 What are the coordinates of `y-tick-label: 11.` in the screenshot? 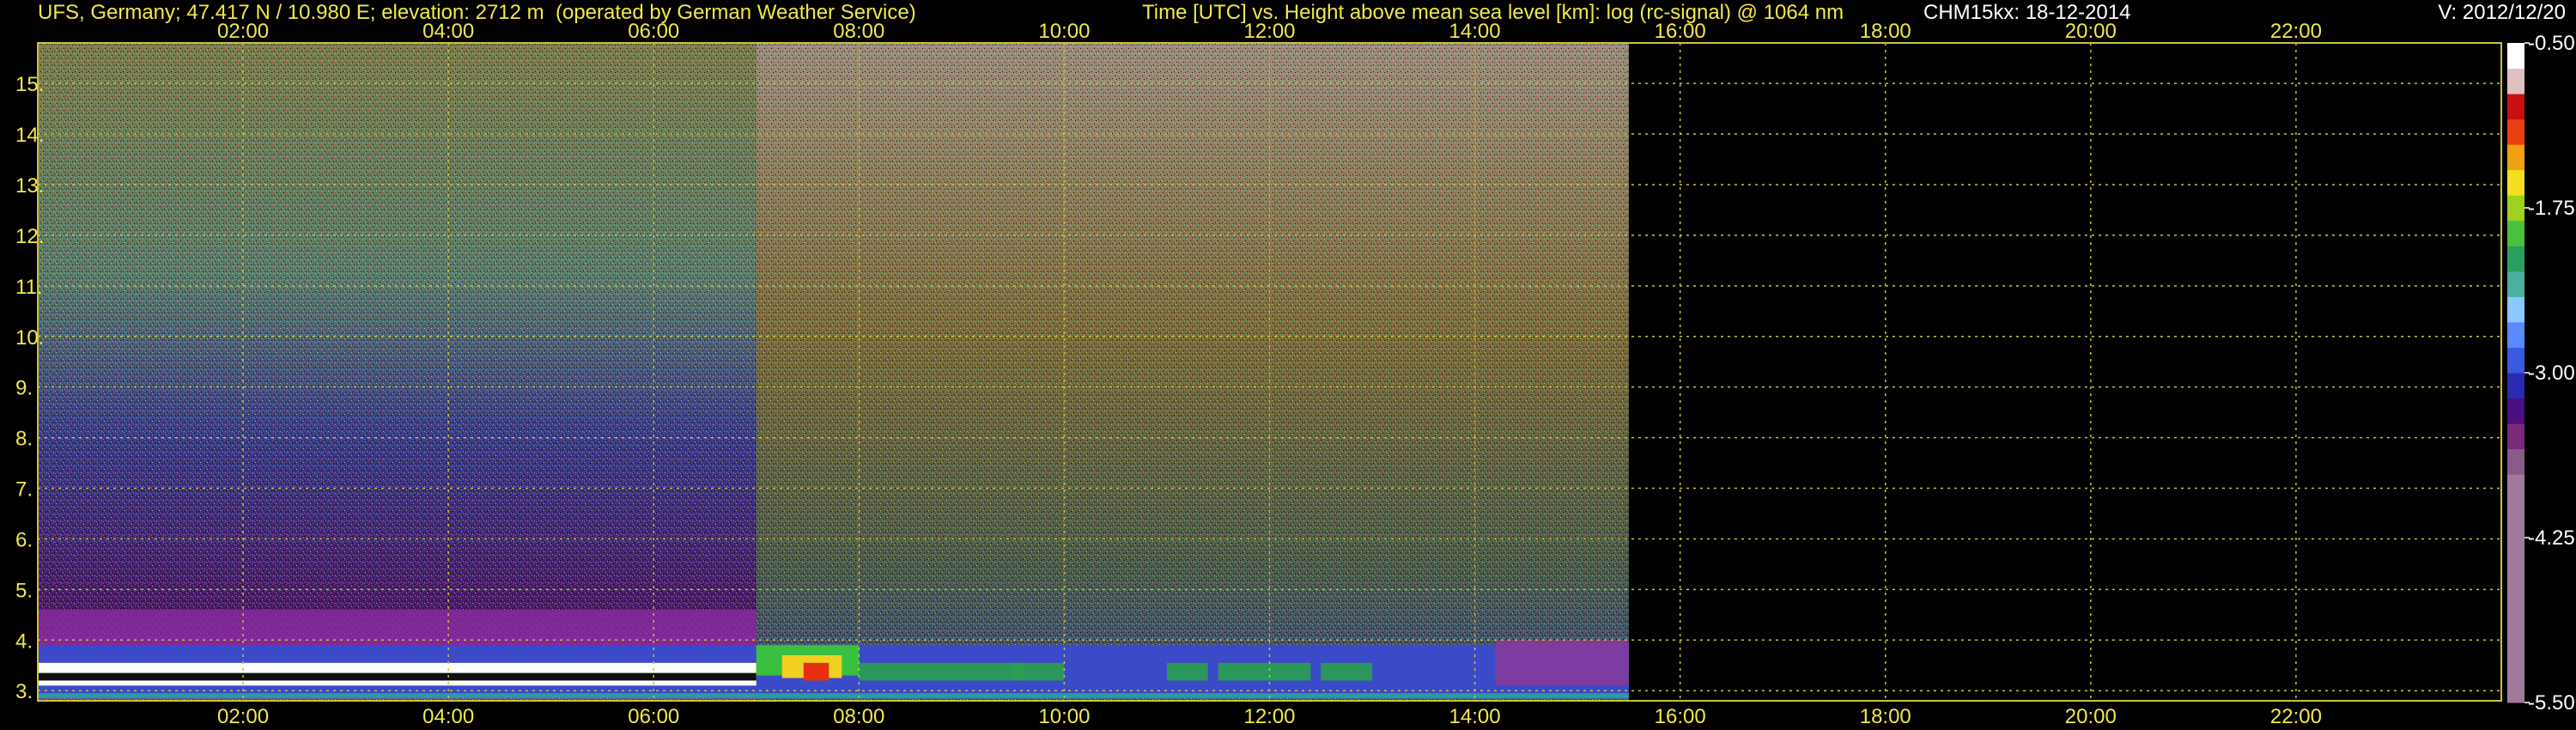 It's located at (29, 287).